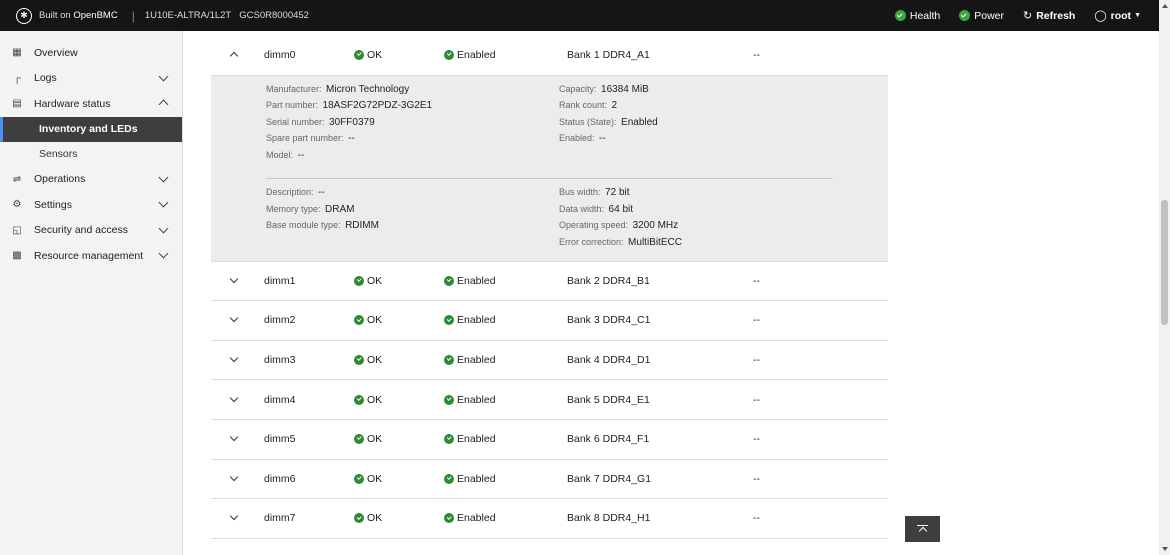 This screenshot has height=555, width=1170. What do you see at coordinates (295, 193) in the screenshot?
I see `detail-description: Description: --` at bounding box center [295, 193].